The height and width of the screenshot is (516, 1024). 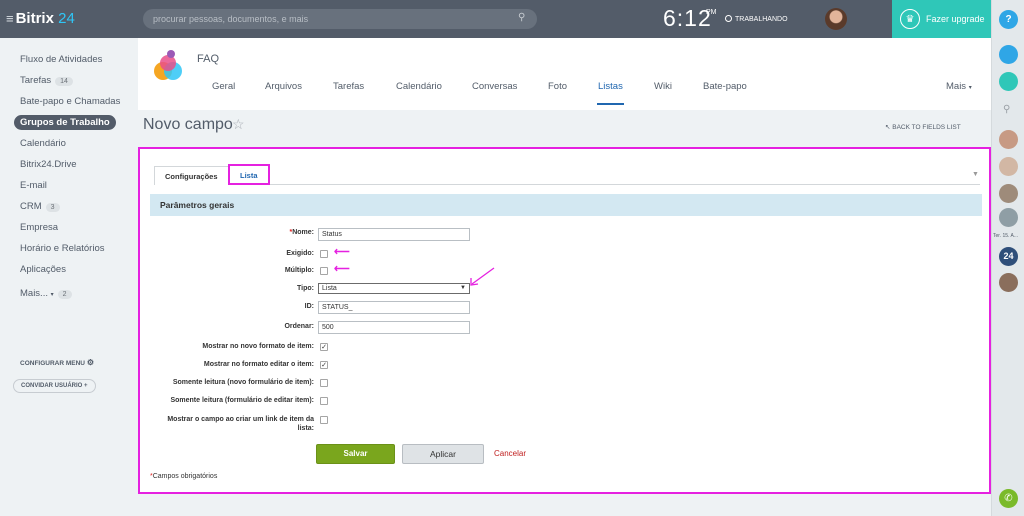 I want to click on tab-tarefas: Tarefas, so click(x=348, y=86).